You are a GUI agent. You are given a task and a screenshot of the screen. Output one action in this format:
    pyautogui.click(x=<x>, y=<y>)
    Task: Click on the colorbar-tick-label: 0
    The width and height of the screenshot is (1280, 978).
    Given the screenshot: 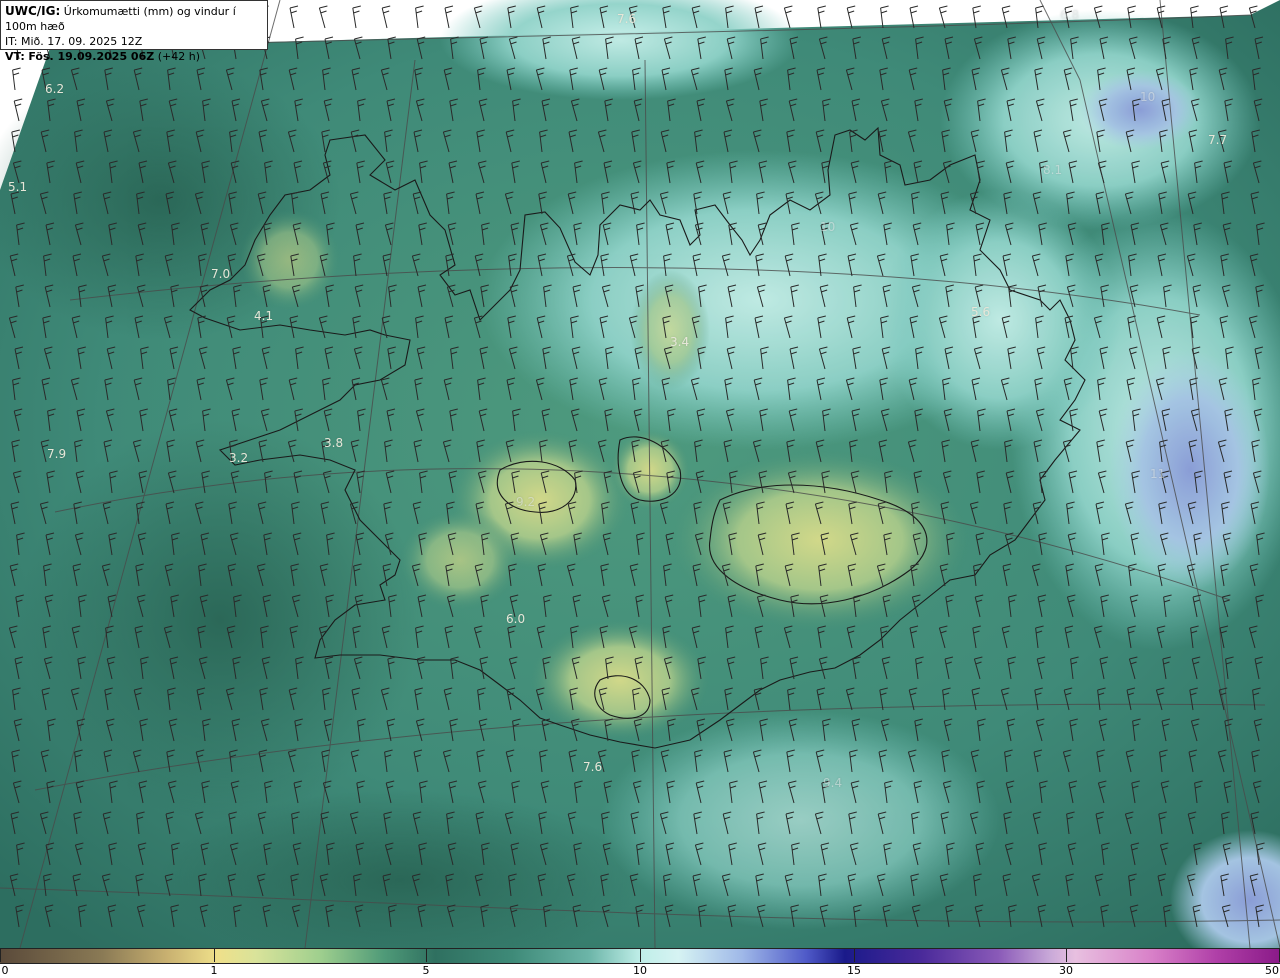 What is the action you would take?
    pyautogui.click(x=5, y=970)
    